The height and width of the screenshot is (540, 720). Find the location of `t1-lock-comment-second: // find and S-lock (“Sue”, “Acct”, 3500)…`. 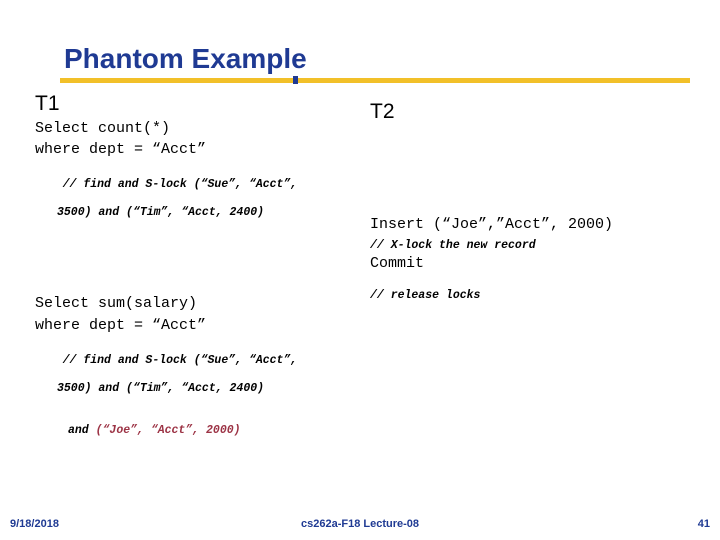

t1-lock-comment-second: // find and S-lock (“Sue”, “Acct”, 3500)… is located at coordinates (205, 403).